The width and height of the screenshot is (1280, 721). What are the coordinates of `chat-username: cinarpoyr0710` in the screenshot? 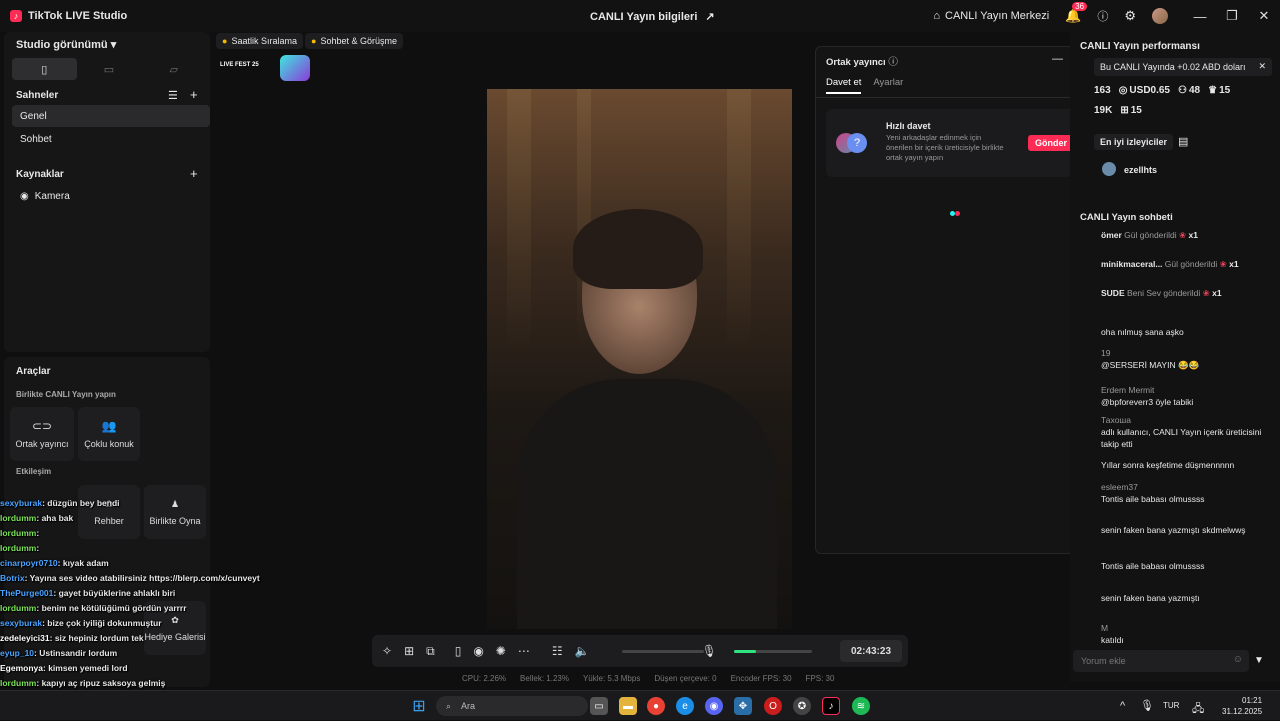 It's located at (29, 563).